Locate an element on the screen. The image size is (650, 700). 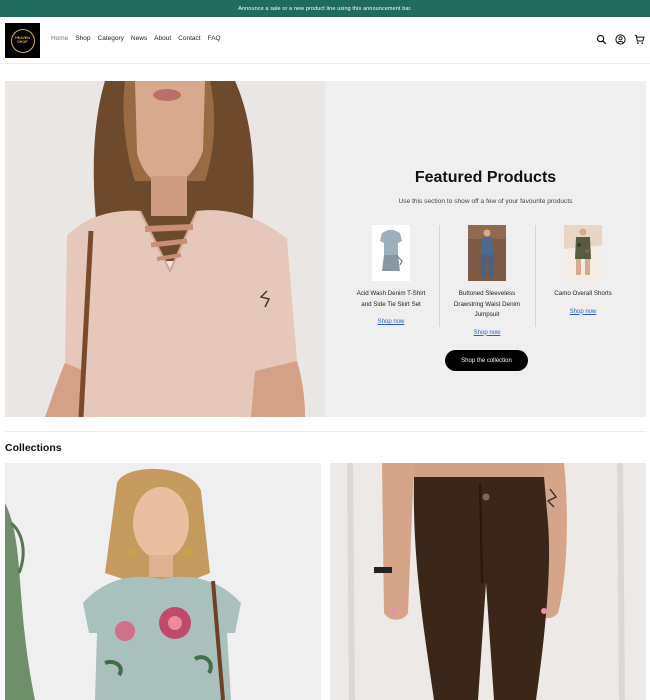
section-divider is located at coordinates (325, 431).